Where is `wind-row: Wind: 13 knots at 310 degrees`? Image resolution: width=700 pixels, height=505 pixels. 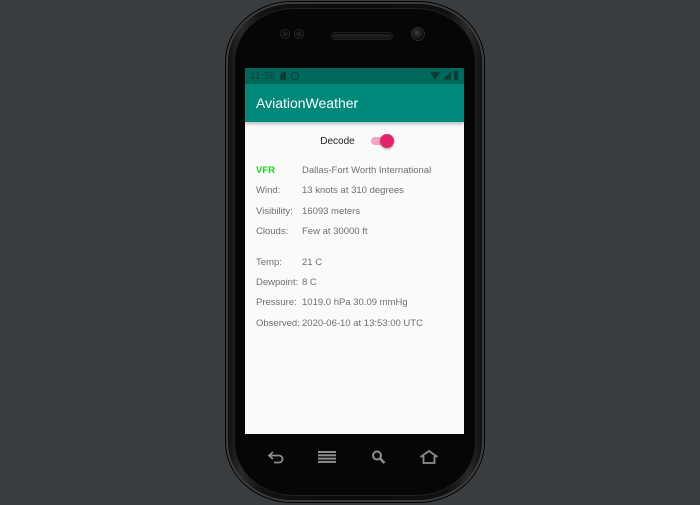 wind-row: Wind: 13 knots at 310 degrees is located at coordinates (330, 190).